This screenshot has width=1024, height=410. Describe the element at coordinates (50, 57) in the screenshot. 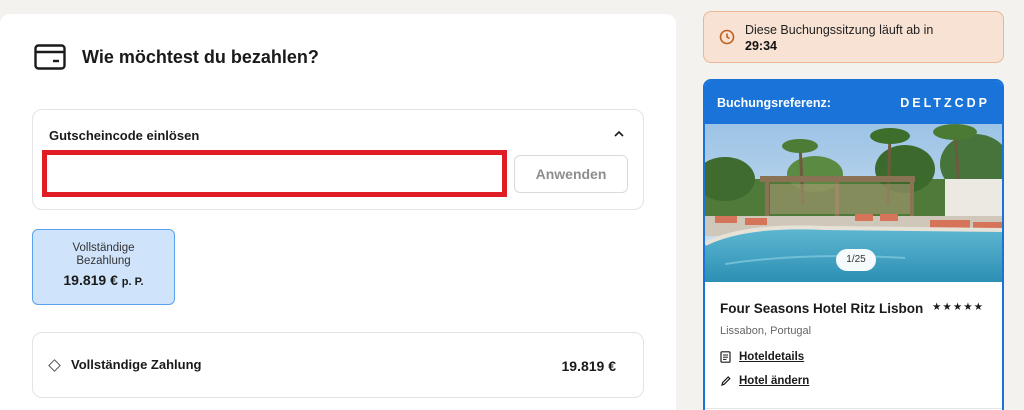

I see `credit-card-icon` at that location.